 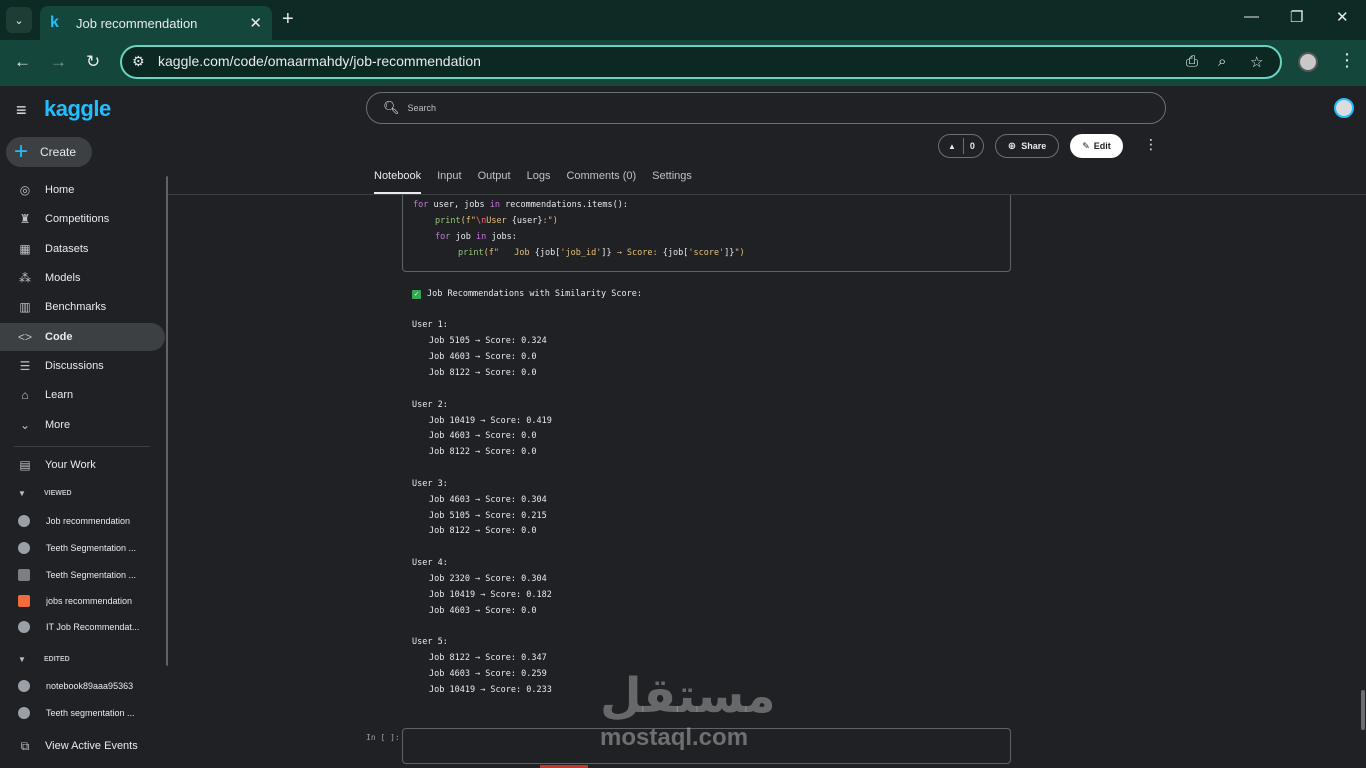 I want to click on create-button: + Create, so click(x=49, y=152).